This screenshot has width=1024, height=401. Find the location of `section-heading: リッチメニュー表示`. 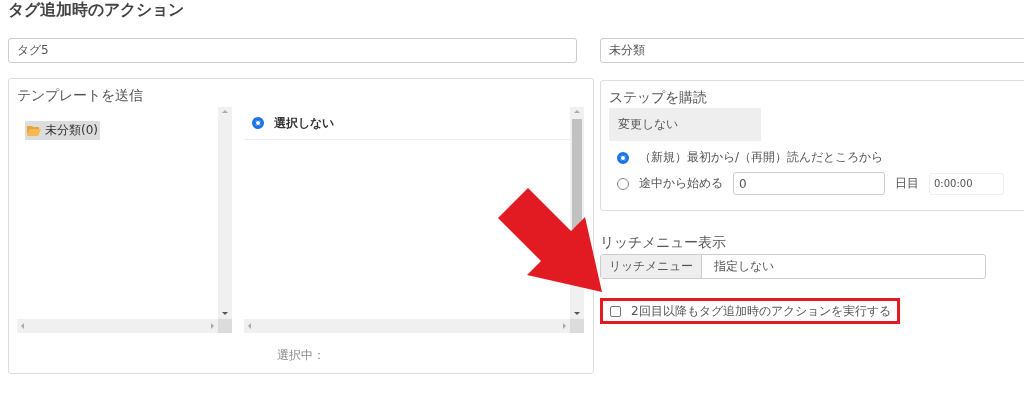

section-heading: リッチメニュー表示 is located at coordinates (663, 242).